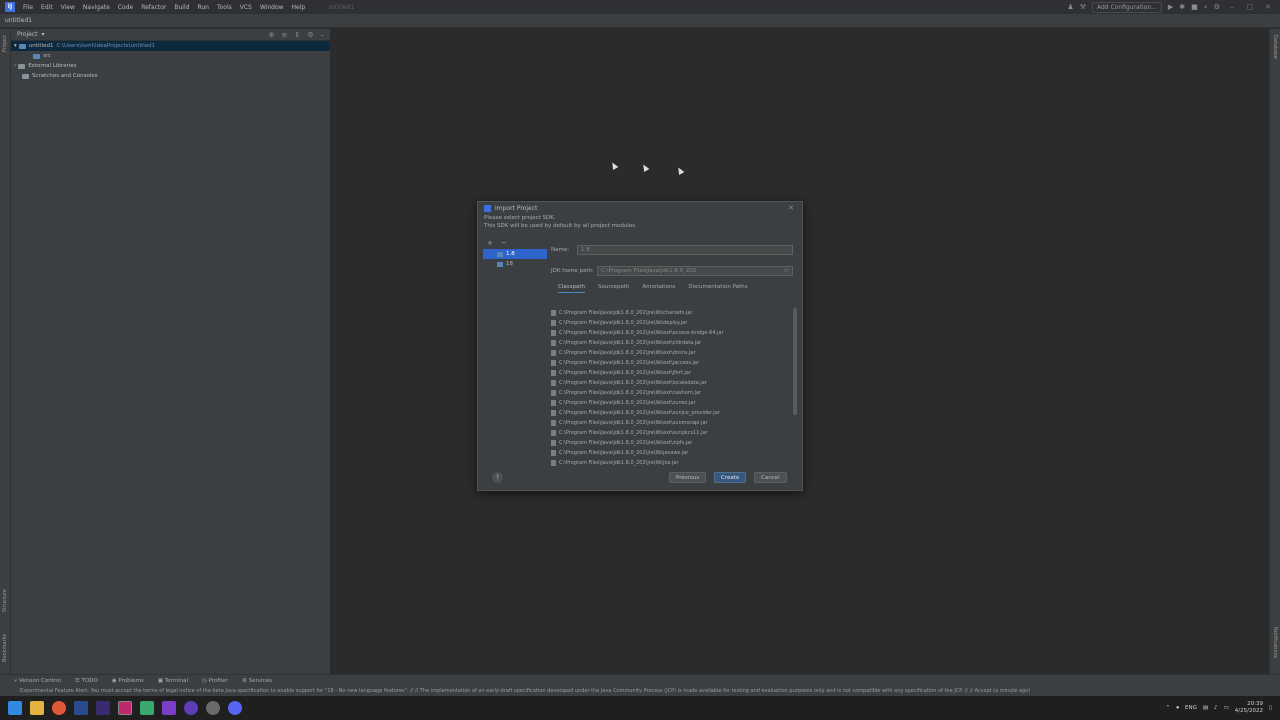 Image resolution: width=1280 pixels, height=720 pixels. What do you see at coordinates (47, 7) in the screenshot?
I see `menu-edit: Edit` at bounding box center [47, 7].